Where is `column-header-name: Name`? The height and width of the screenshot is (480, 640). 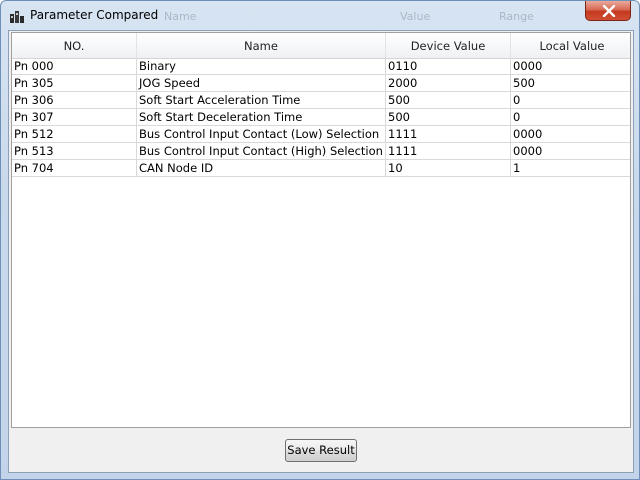
column-header-name: Name is located at coordinates (261, 45).